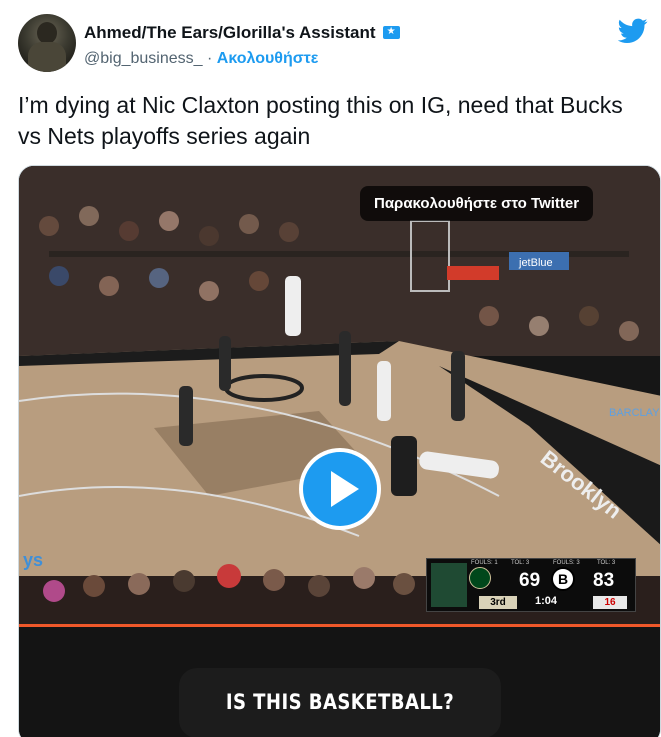  What do you see at coordinates (633, 31) in the screenshot?
I see `twitter-bird-icon` at bounding box center [633, 31].